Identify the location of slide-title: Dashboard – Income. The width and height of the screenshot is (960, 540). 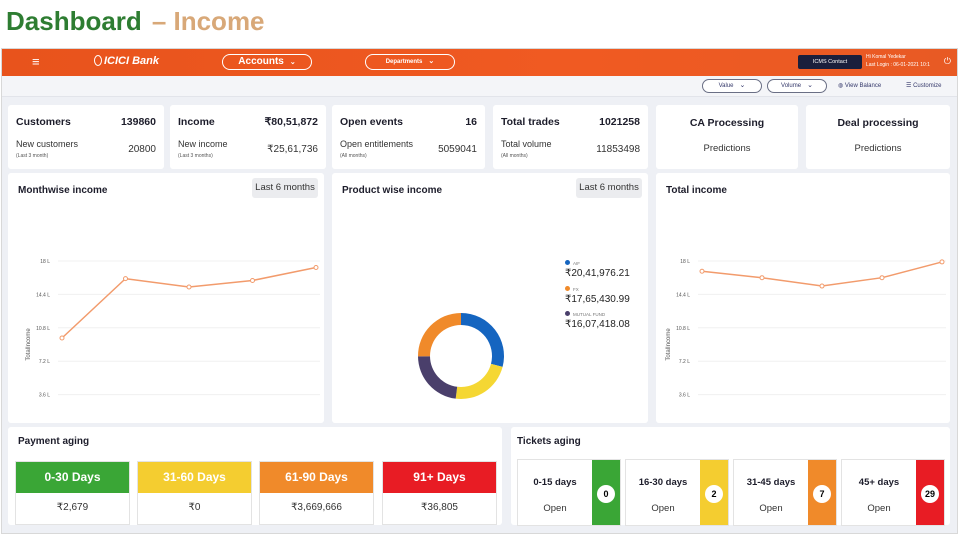
(135, 21).